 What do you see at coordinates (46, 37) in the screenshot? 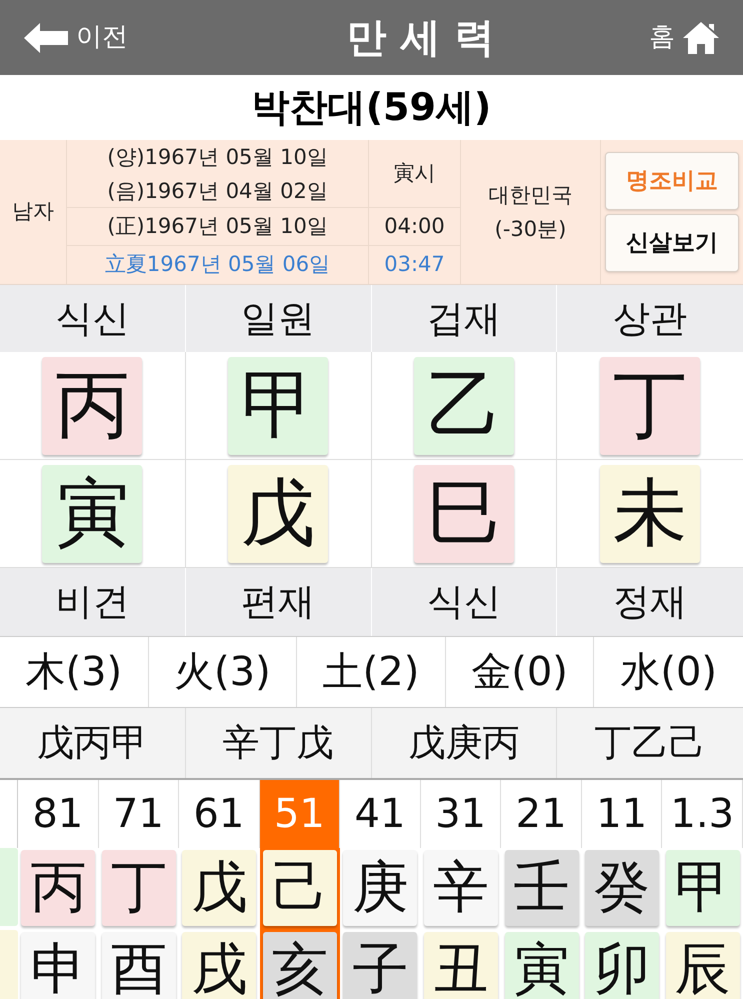
I see `back-arrow-icon` at bounding box center [46, 37].